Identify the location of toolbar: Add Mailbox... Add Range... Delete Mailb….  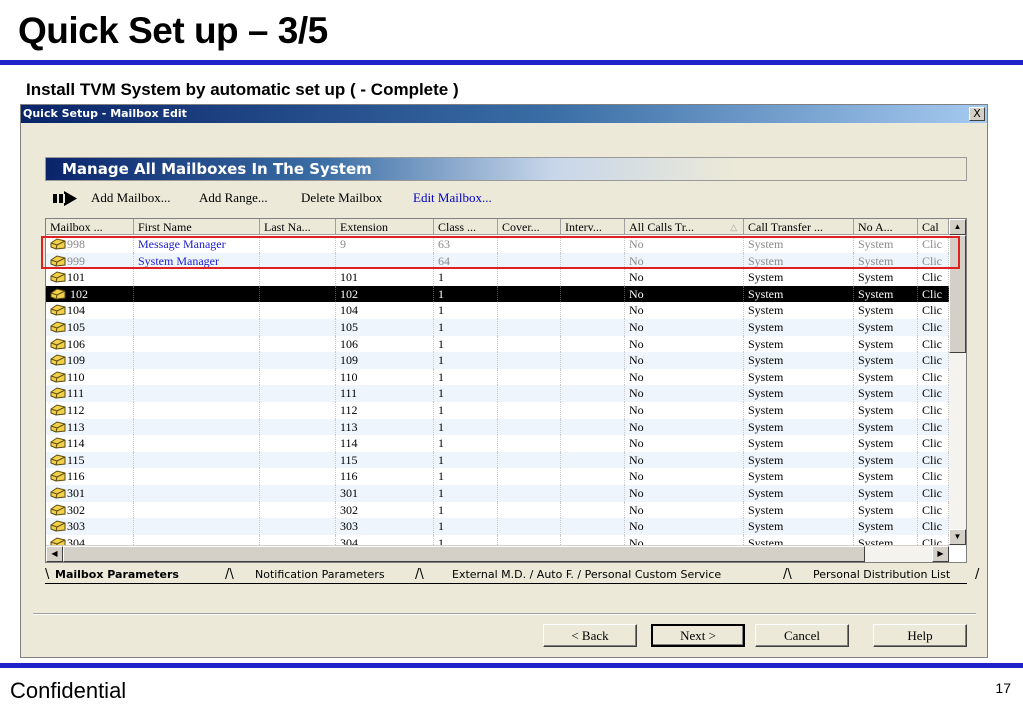
(401, 198).